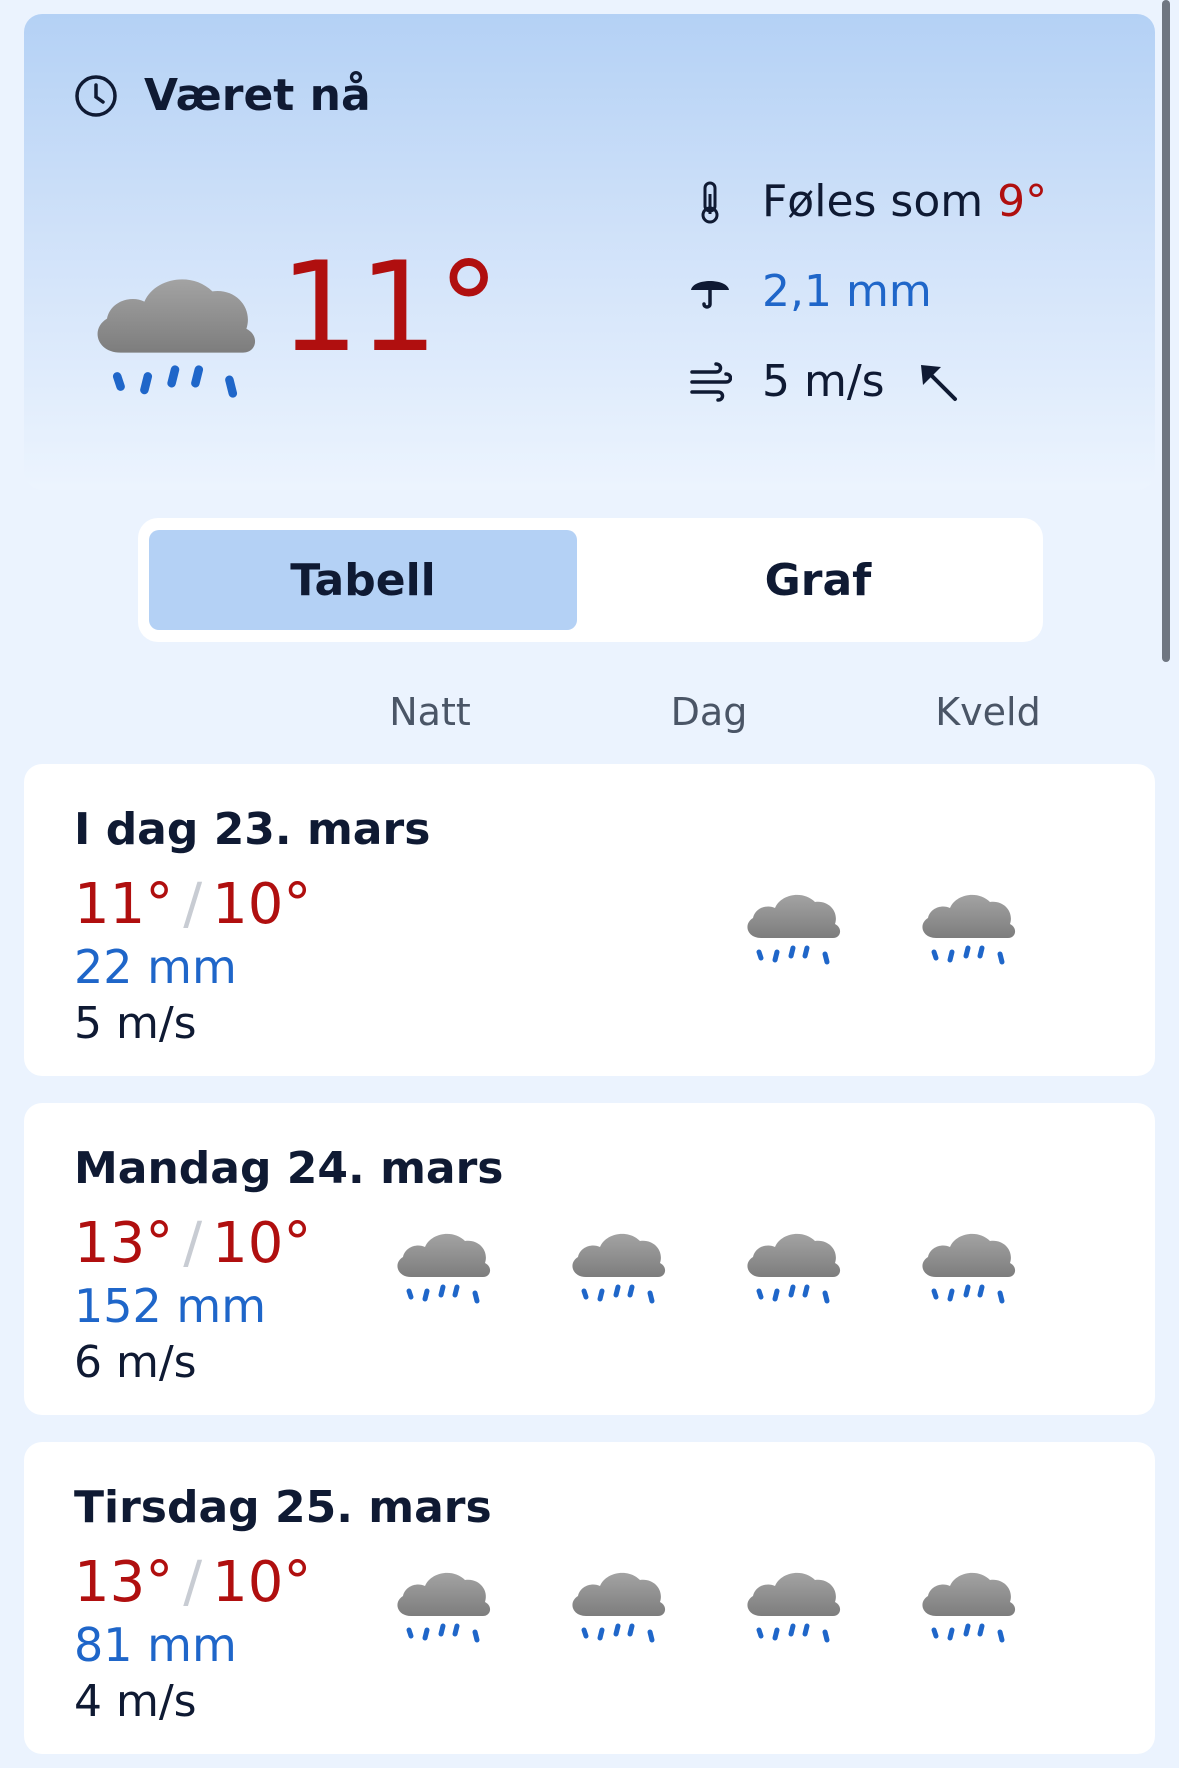  I want to click on thermometer-icon, so click(710, 202).